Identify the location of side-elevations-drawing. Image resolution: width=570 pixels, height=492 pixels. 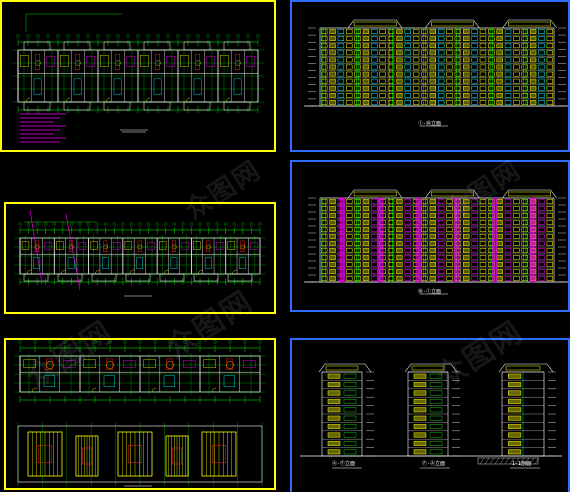
(431, 416).